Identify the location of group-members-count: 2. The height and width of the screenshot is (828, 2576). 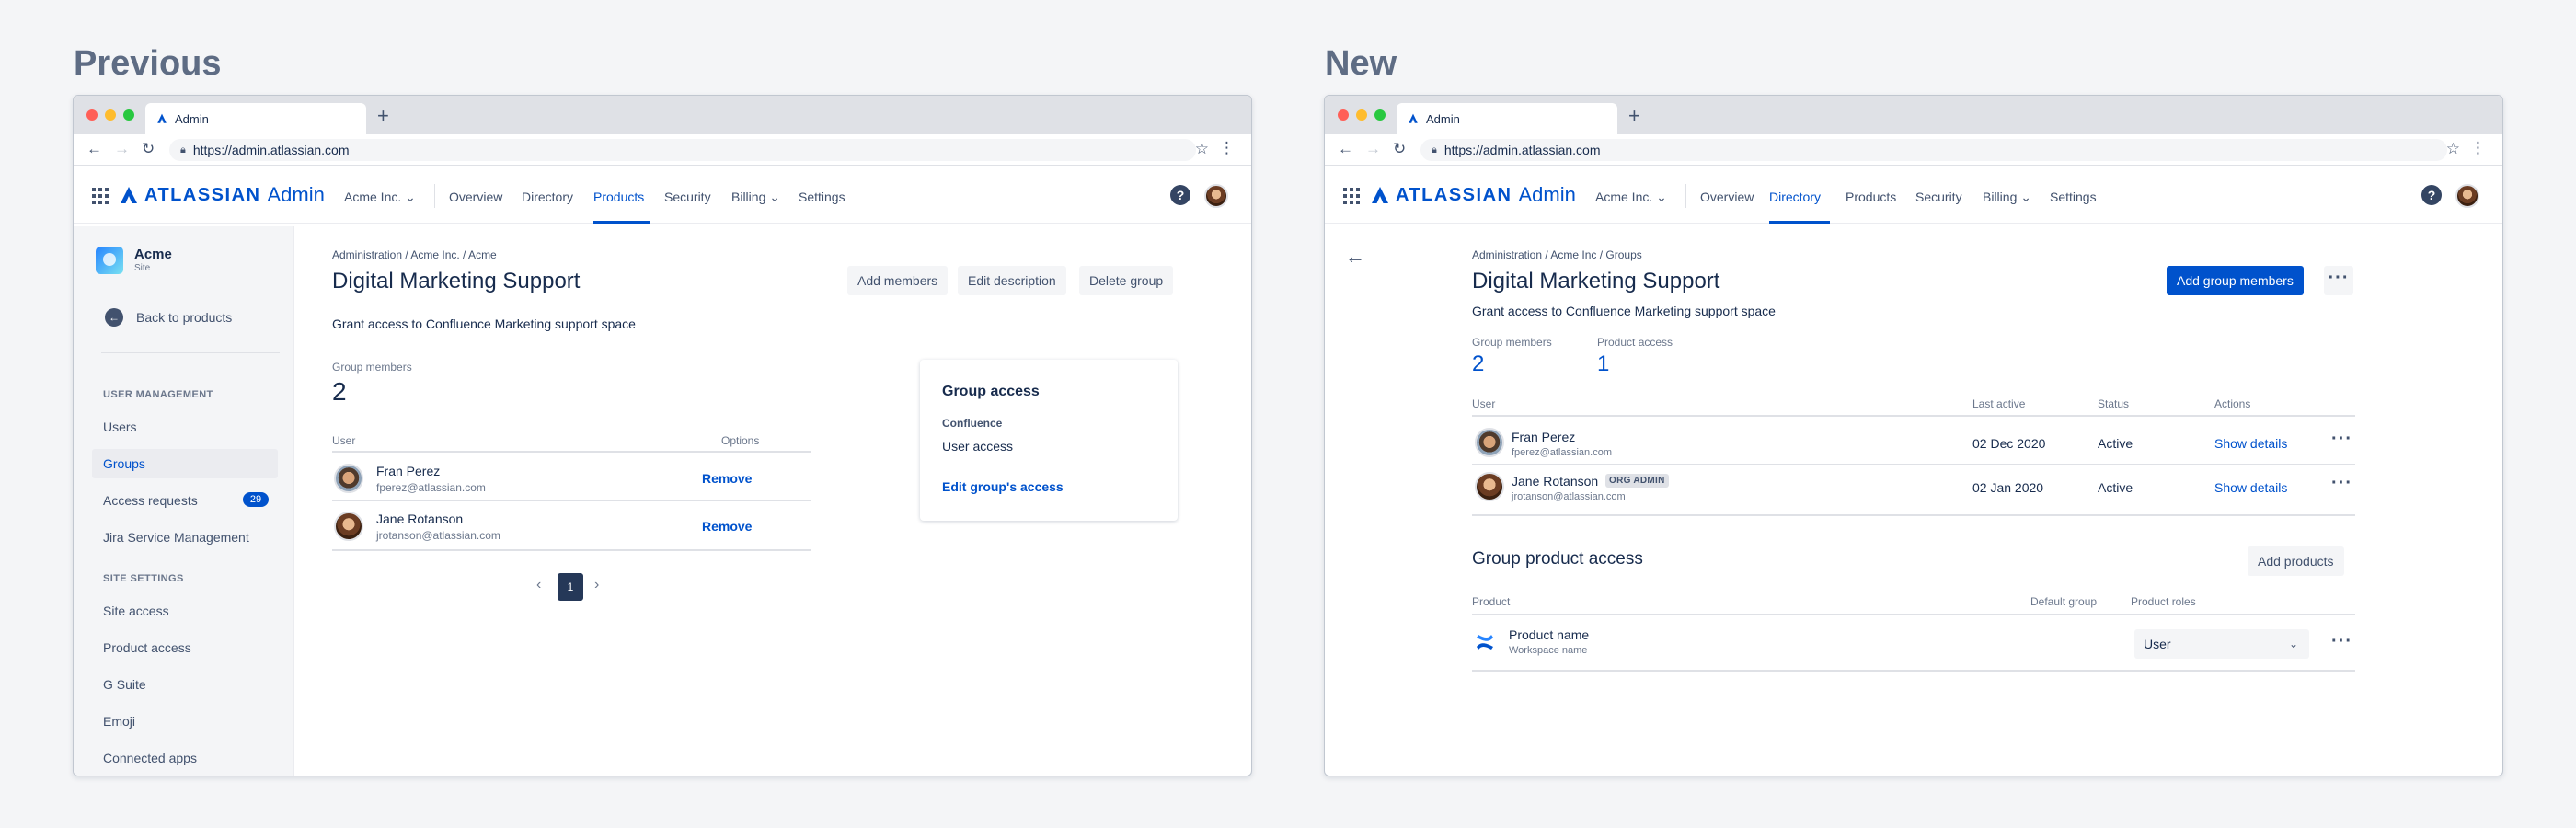
(1478, 364).